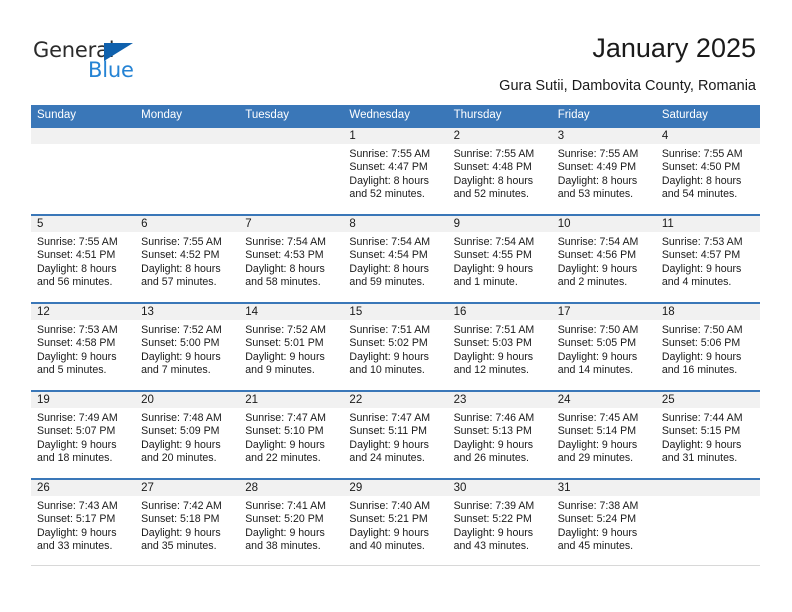 The width and height of the screenshot is (792, 612). Describe the element at coordinates (176, 369) in the screenshot. I see `daylight-duration-line2: and 7 minutes.` at that location.